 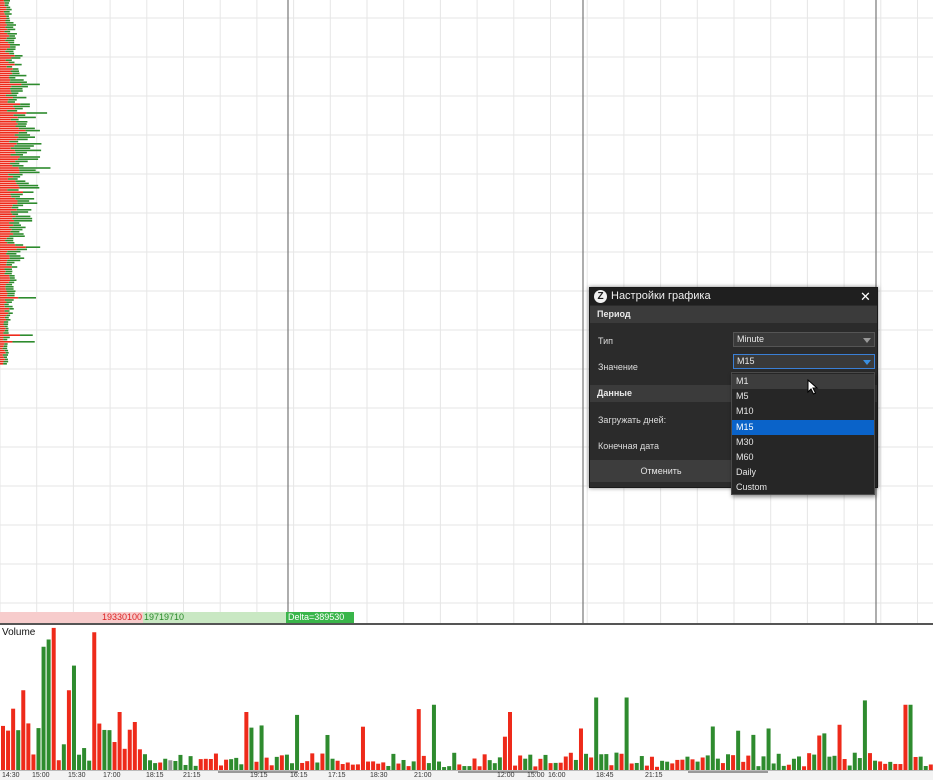 What do you see at coordinates (600, 296) in the screenshot?
I see `app-logo-icon: Z` at bounding box center [600, 296].